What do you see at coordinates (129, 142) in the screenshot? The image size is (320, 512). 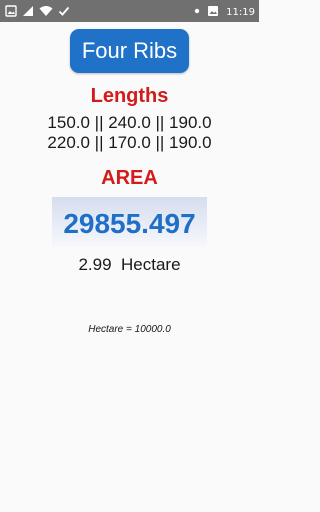 I see `lengths-line-2: 220.0 || 170.0 || 190.0` at bounding box center [129, 142].